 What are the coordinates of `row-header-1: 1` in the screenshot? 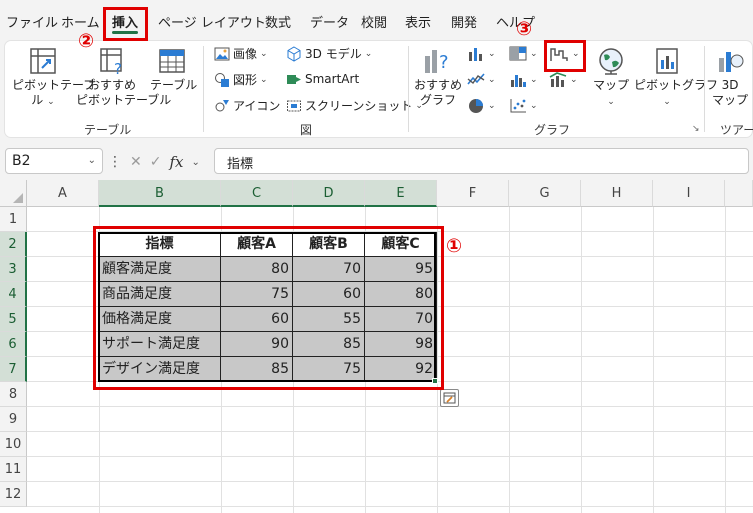 It's located at (13, 219).